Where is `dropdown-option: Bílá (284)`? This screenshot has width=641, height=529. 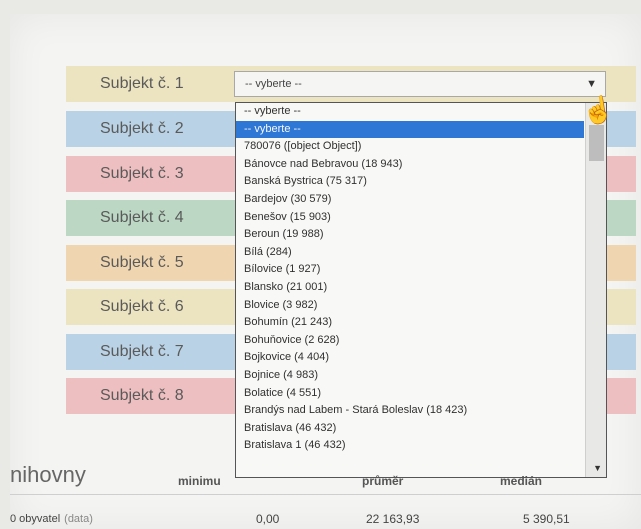
dropdown-option: Bílá (284) is located at coordinates (410, 253).